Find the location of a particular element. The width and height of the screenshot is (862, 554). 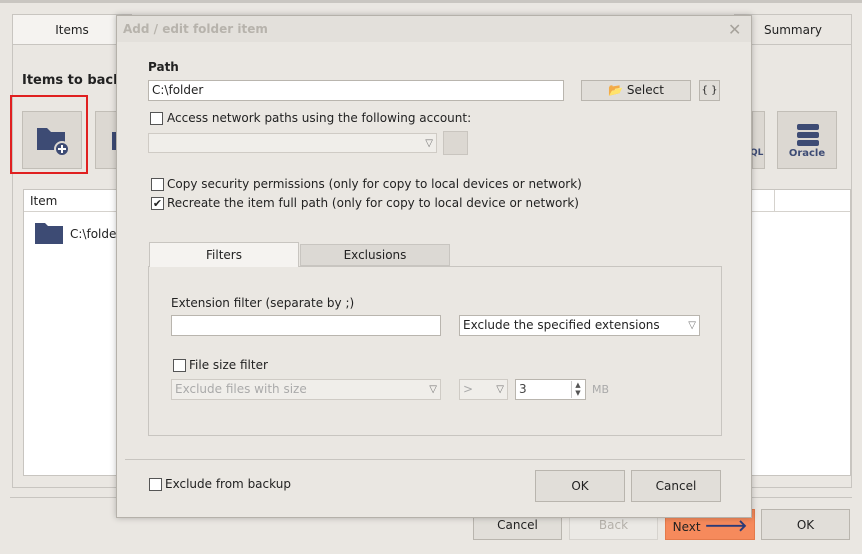

file-size-value-input: 3 ▲ ▼ is located at coordinates (550, 389).